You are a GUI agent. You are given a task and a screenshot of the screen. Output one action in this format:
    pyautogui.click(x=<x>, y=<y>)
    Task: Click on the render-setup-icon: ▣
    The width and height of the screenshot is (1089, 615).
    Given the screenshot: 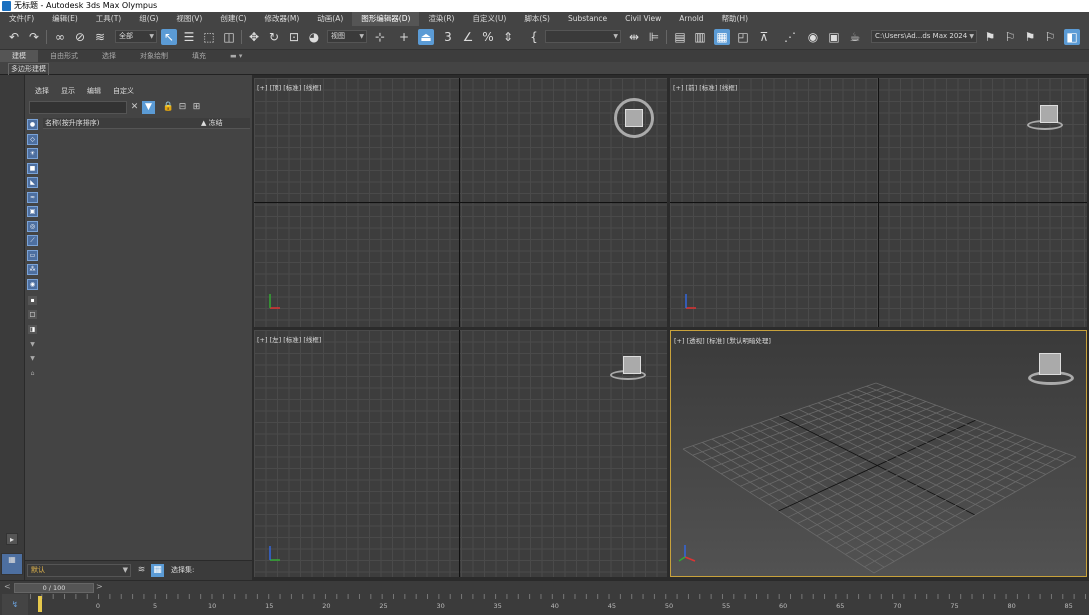 What is the action you would take?
    pyautogui.click(x=834, y=37)
    